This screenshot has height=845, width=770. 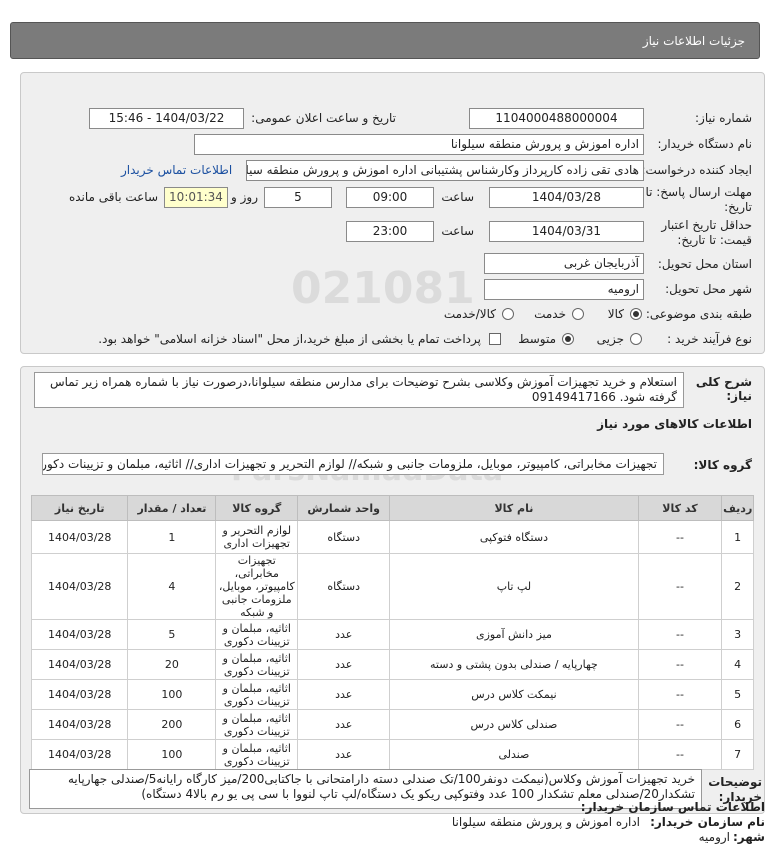 What do you see at coordinates (514, 724) in the screenshot?
I see `cell-goods-name: صندلی کلاس درس` at bounding box center [514, 724].